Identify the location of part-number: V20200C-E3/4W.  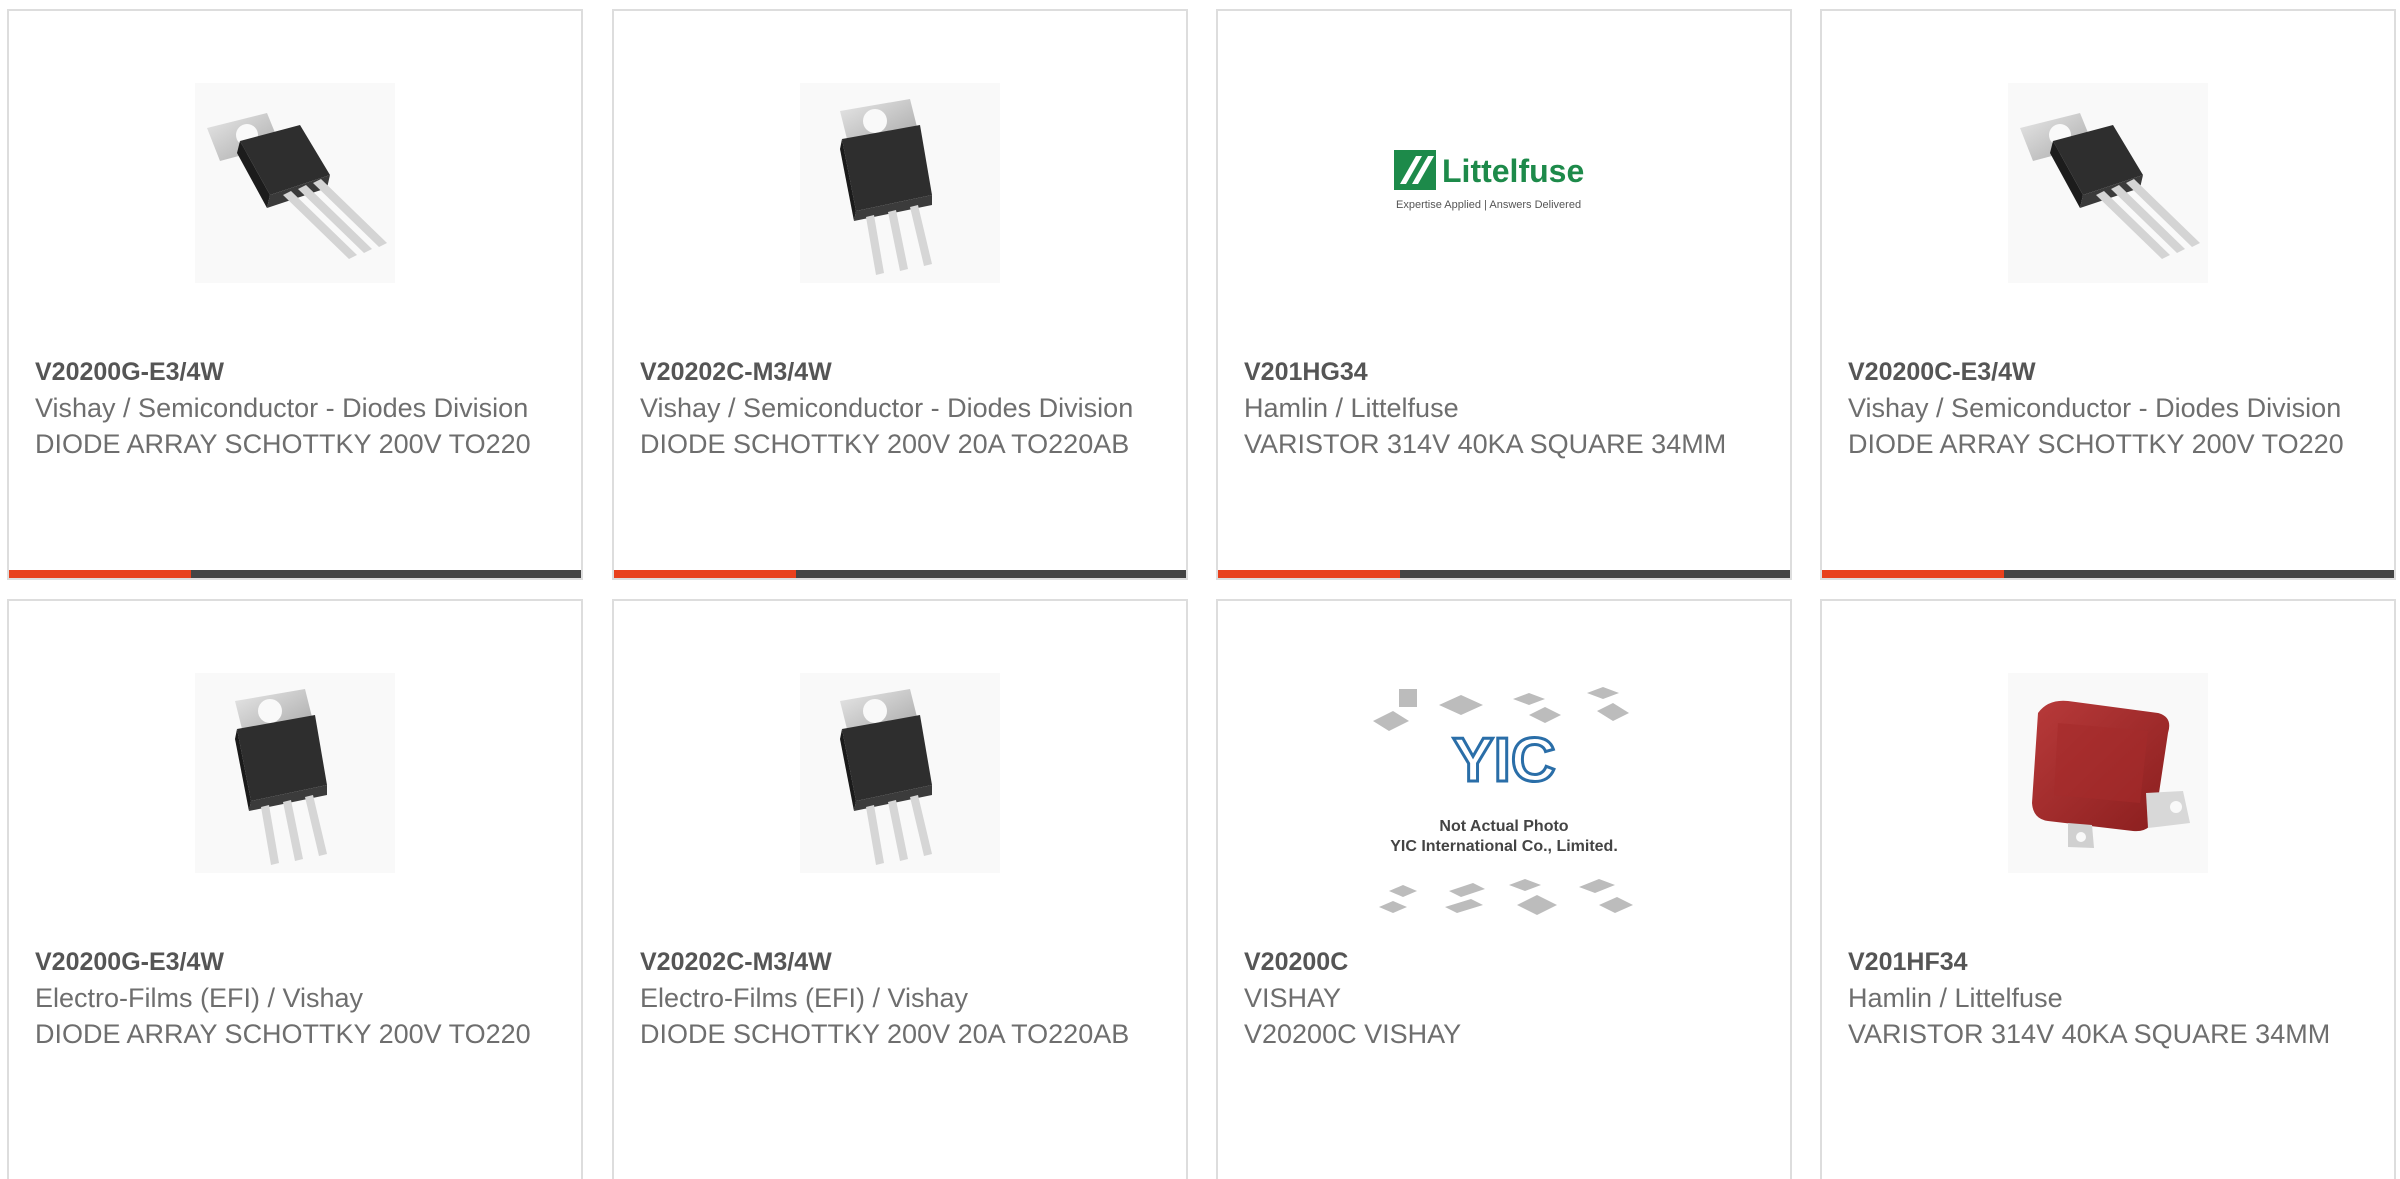
(2111, 372).